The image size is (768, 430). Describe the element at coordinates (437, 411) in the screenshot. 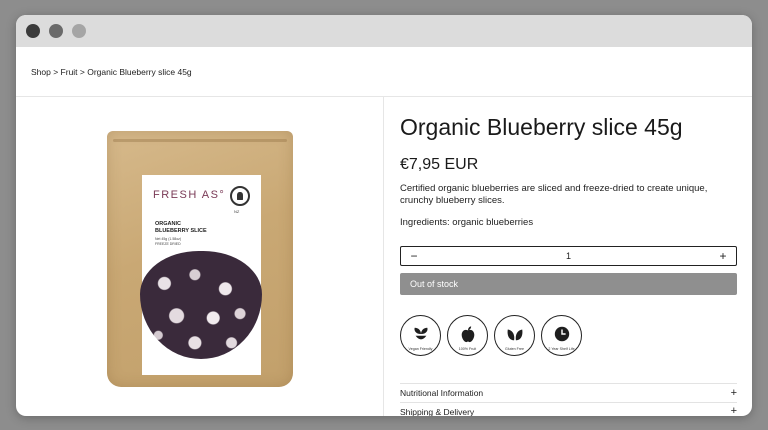

I see `accordion-label: Shipping & Delivery` at that location.